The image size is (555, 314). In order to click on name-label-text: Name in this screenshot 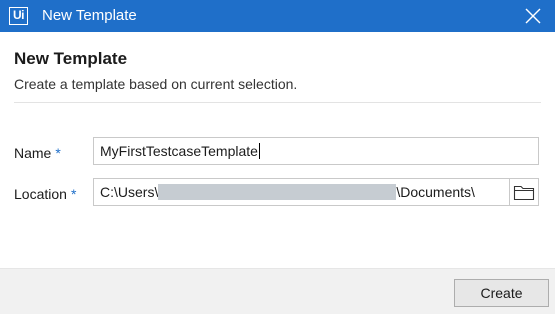, I will do `click(33, 153)`.